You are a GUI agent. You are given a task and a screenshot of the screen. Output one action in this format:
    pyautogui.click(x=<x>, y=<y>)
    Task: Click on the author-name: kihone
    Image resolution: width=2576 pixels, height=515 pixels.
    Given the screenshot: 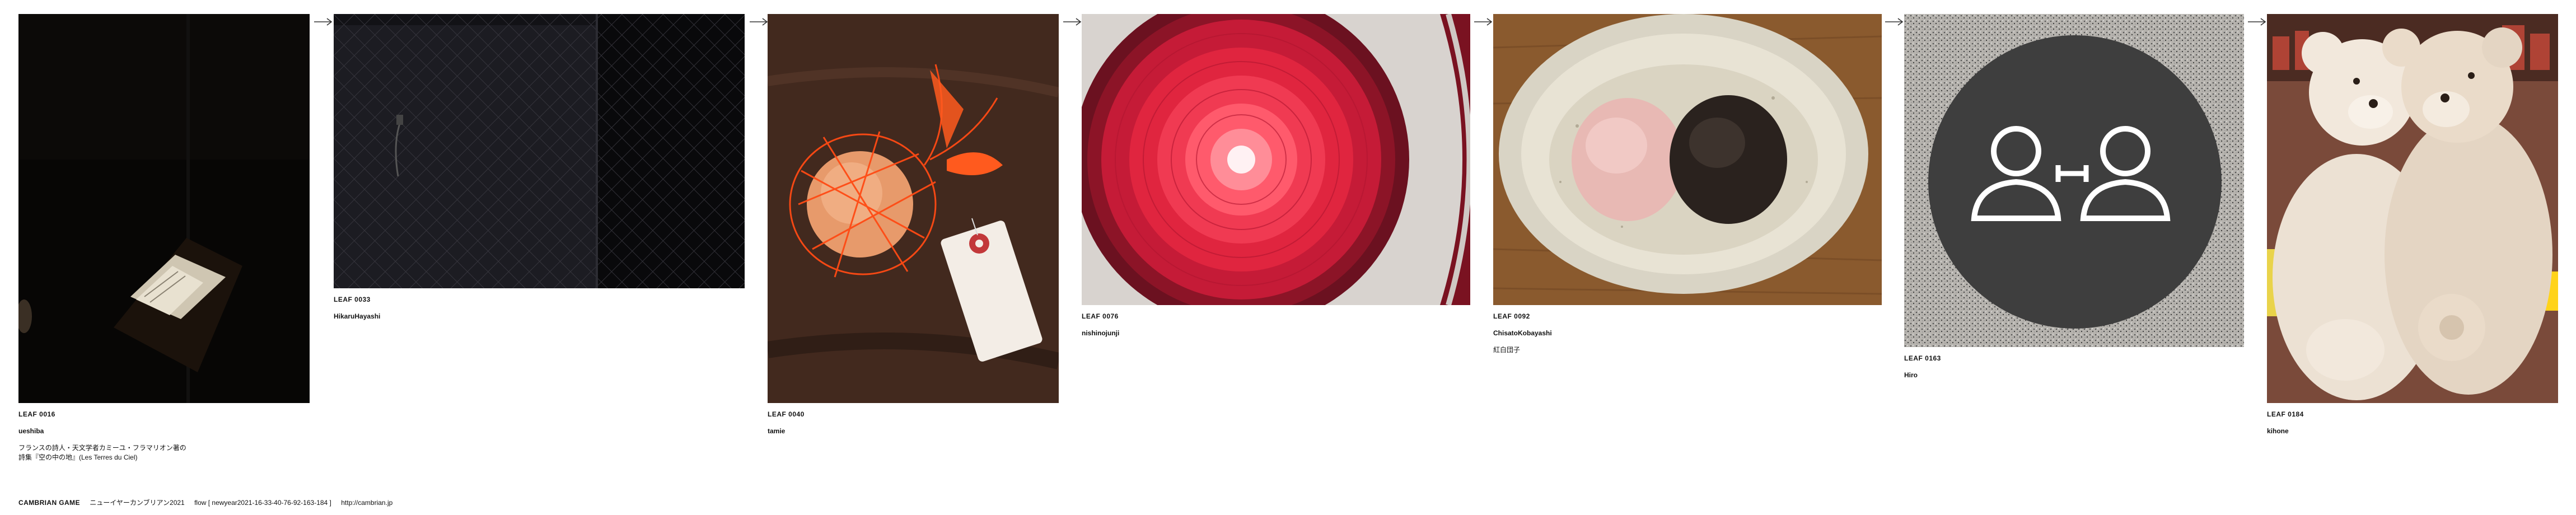 What is the action you would take?
    pyautogui.click(x=2412, y=432)
    